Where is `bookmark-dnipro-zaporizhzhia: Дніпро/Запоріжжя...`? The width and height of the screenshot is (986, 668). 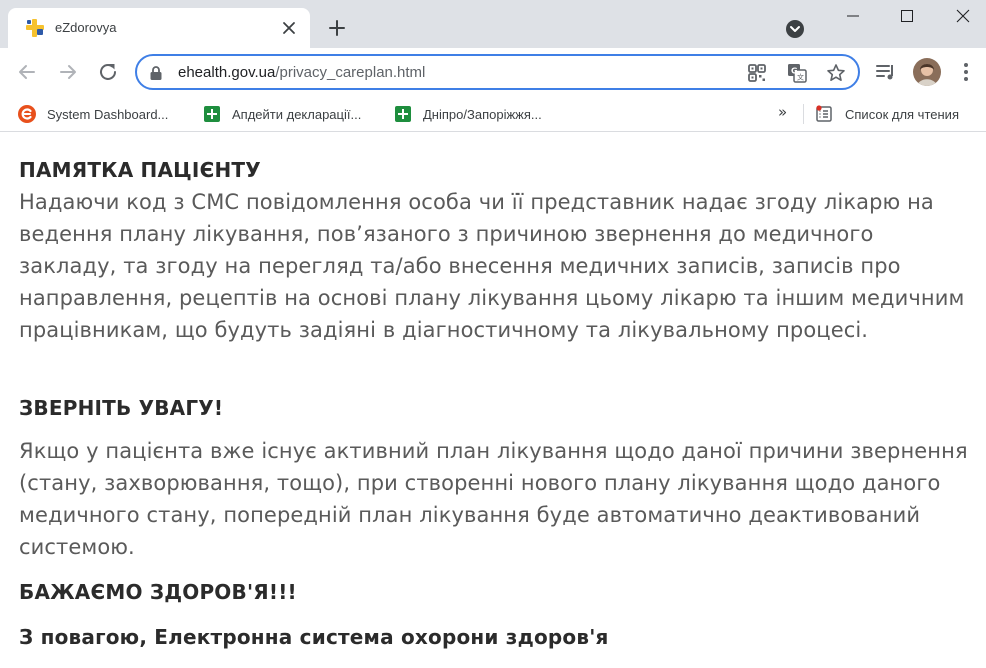
bookmark-dnipro-zaporizhzhia: Дніпро/Запоріжжя... is located at coordinates (468, 114).